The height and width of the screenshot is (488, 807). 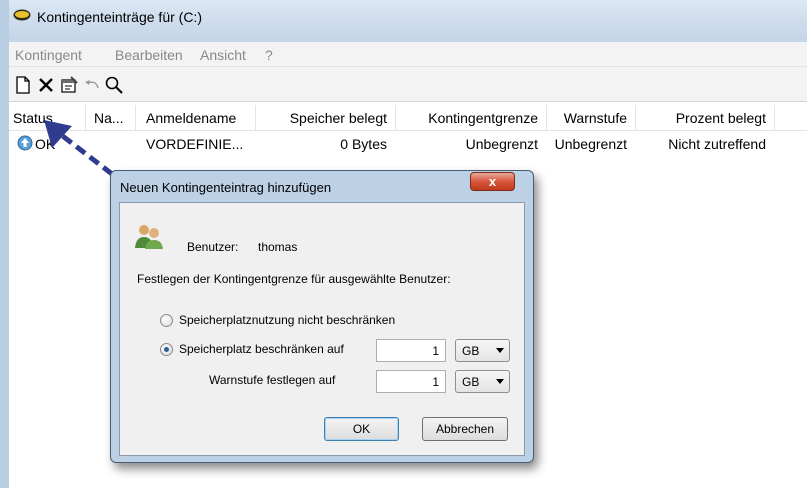 I want to click on limited-option-label: Speicherplatz beschränken auf, so click(x=261, y=349).